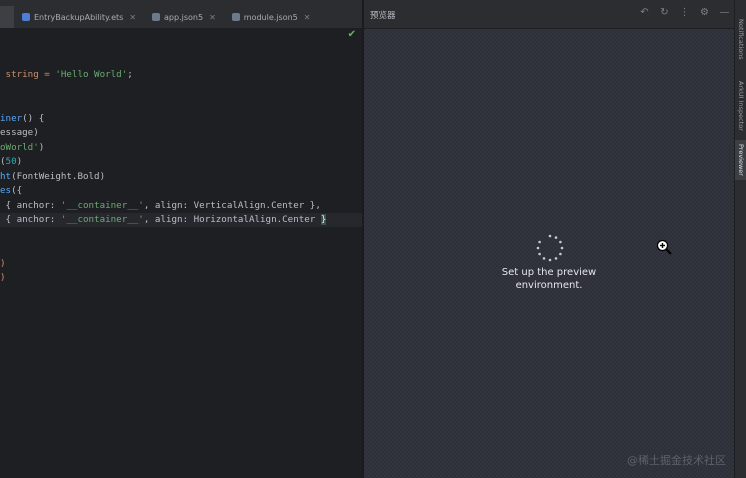  What do you see at coordinates (740, 160) in the screenshot?
I see `tool-window-previewer: Previewer` at bounding box center [740, 160].